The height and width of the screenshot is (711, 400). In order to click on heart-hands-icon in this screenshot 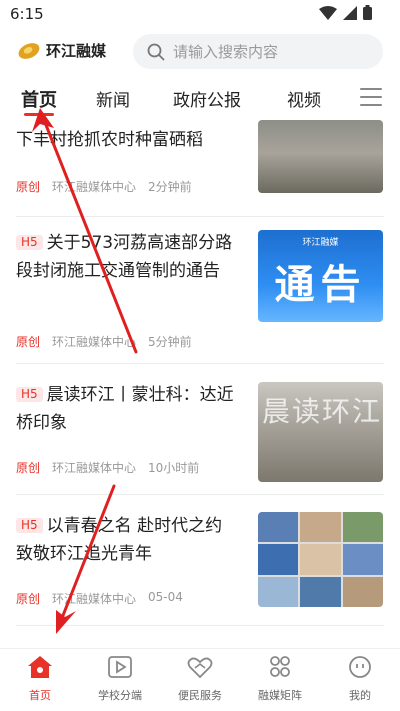, I will do `click(200, 667)`.